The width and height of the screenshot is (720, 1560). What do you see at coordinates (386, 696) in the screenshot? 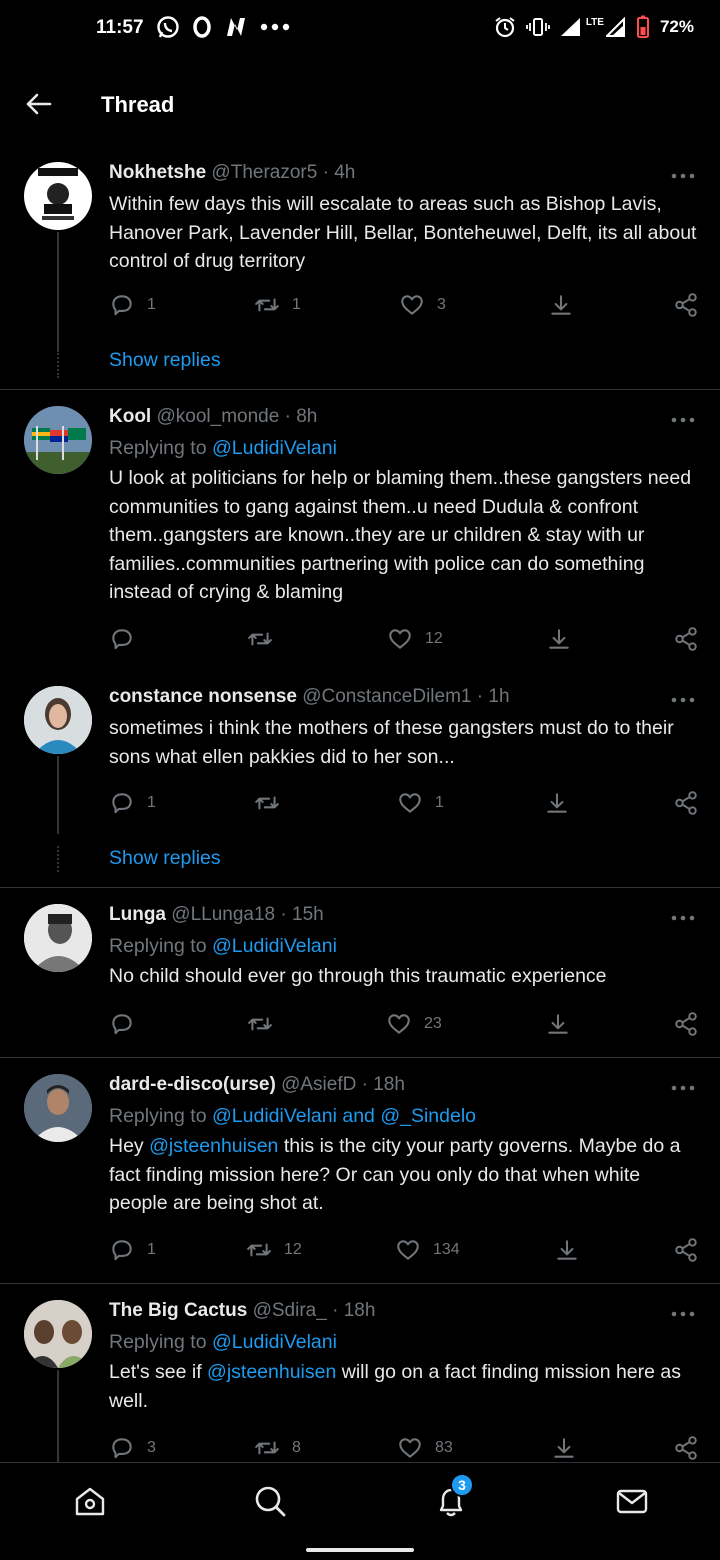
I see `author-handle: @ConstanceDilem1` at bounding box center [386, 696].